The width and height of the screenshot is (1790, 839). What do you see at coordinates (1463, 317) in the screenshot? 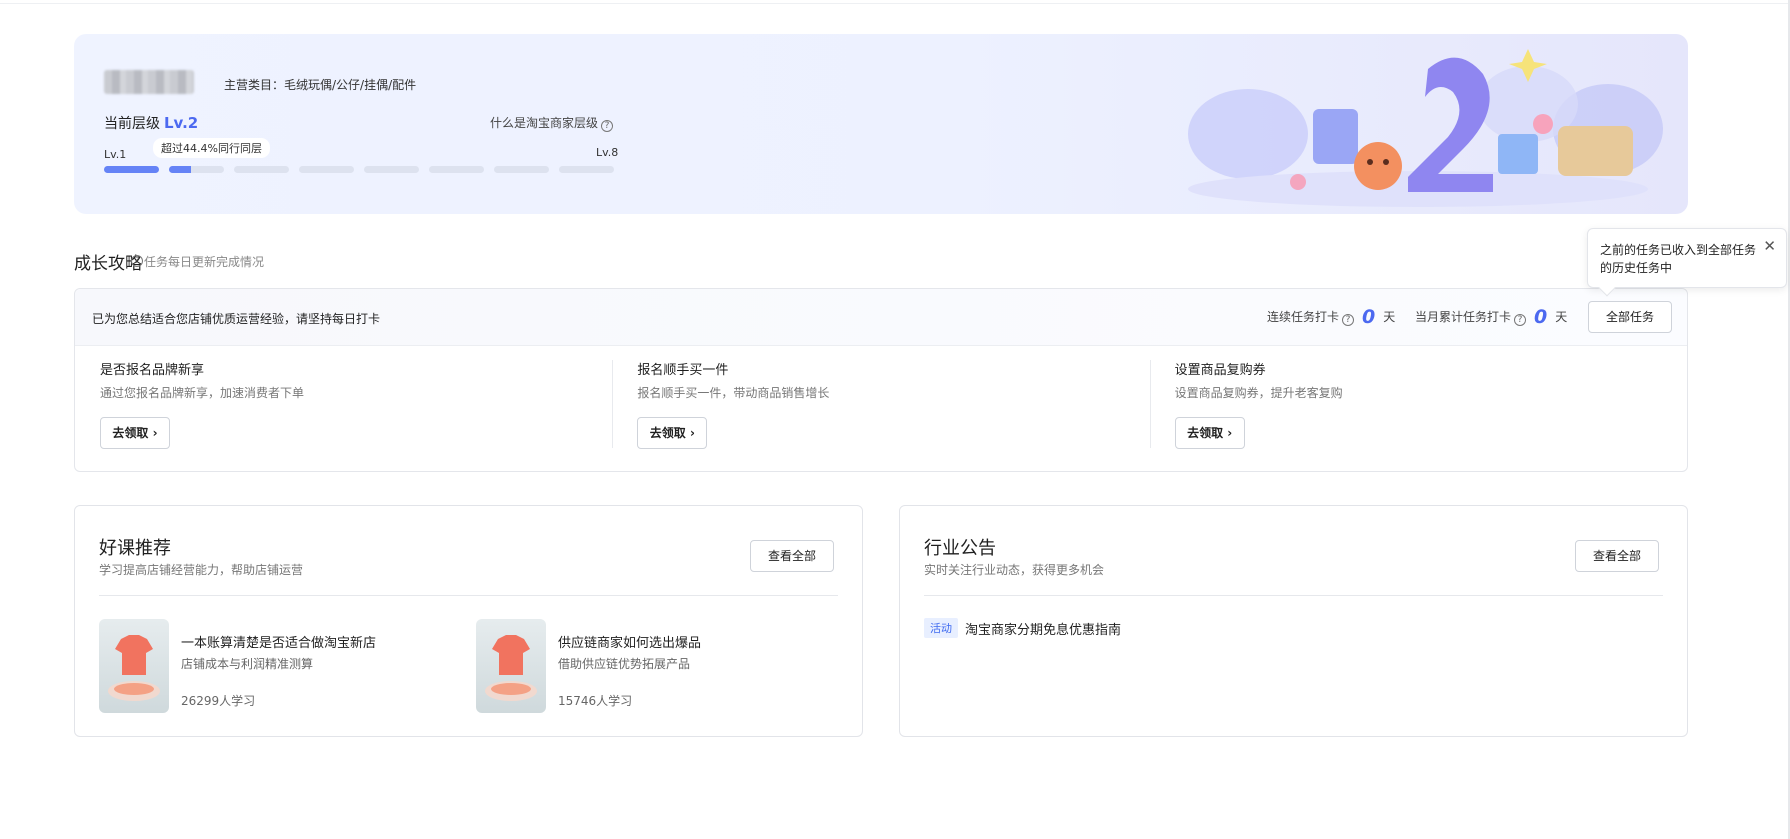
I see `month-label: 当月累计任务打卡` at bounding box center [1463, 317].